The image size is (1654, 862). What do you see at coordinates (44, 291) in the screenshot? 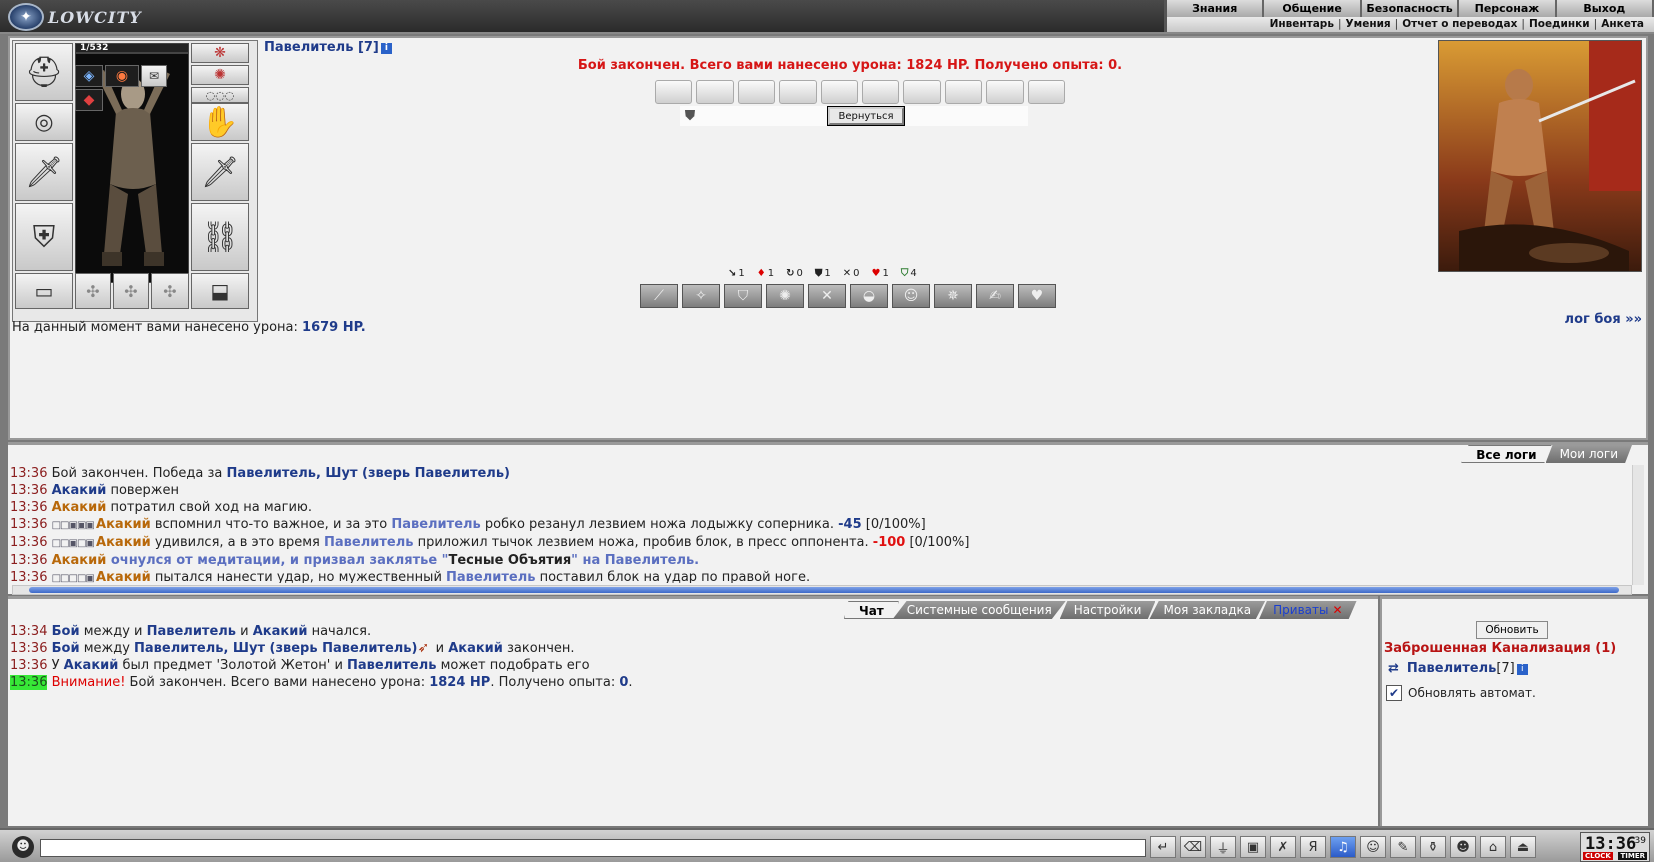
I see `belt-slot: ▭` at bounding box center [44, 291].